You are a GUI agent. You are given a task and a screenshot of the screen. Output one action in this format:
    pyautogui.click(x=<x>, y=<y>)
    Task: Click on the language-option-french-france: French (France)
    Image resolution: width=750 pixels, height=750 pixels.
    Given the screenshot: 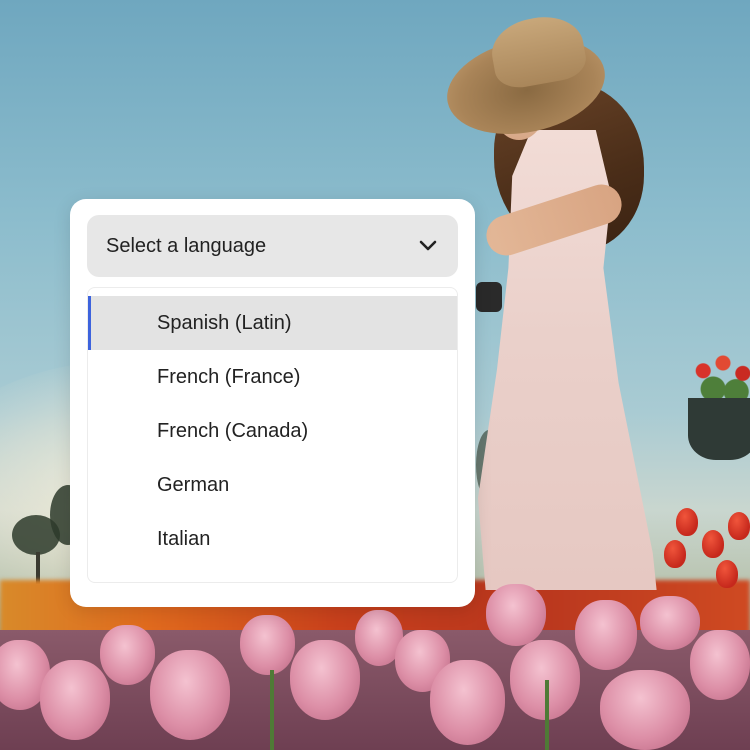 What is the action you would take?
    pyautogui.click(x=272, y=377)
    